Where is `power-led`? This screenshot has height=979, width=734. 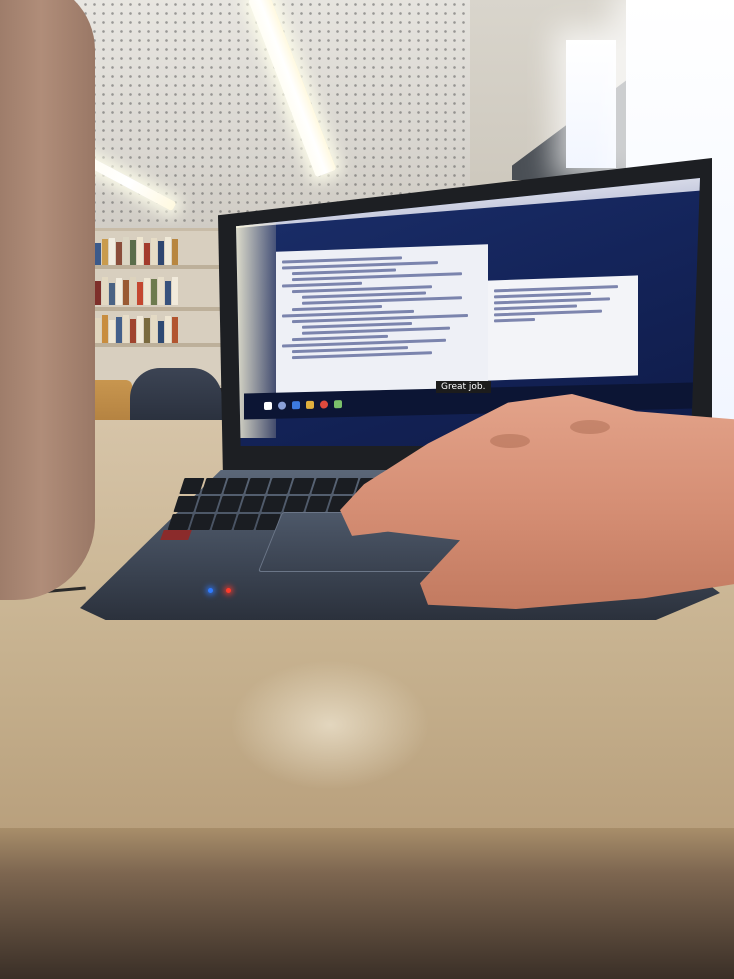 power-led is located at coordinates (210, 590).